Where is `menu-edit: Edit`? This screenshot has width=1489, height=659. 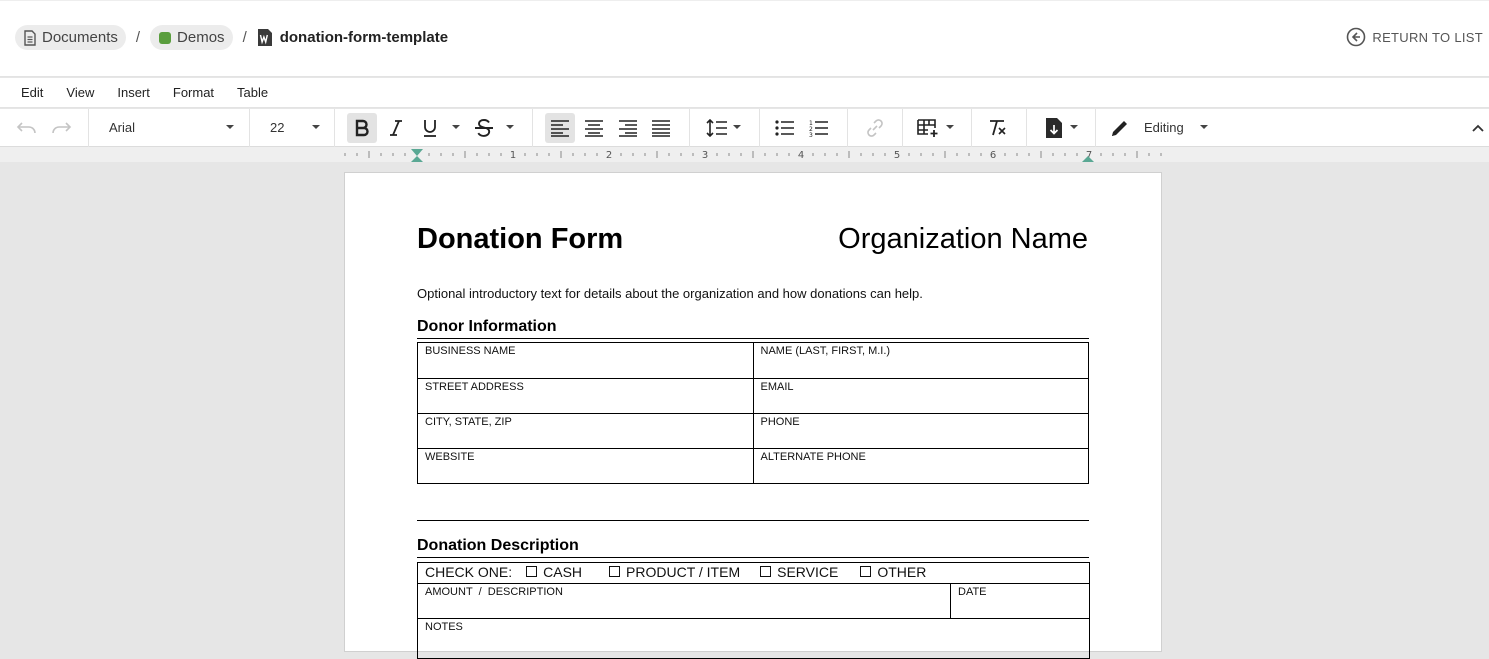 menu-edit: Edit is located at coordinates (32, 92).